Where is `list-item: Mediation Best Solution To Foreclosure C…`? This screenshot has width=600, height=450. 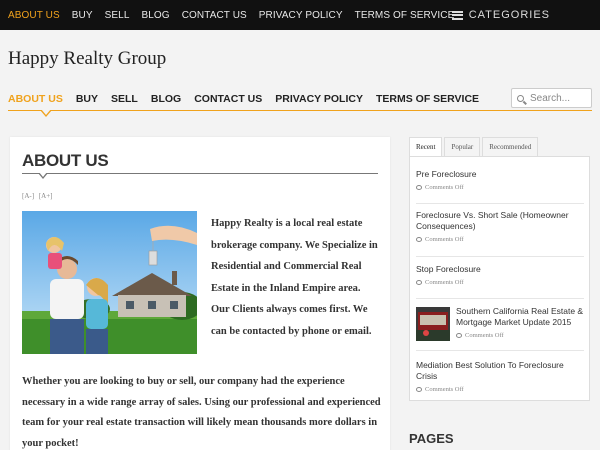
list-item: Mediation Best Solution To Foreclosure C… is located at coordinates (501, 376).